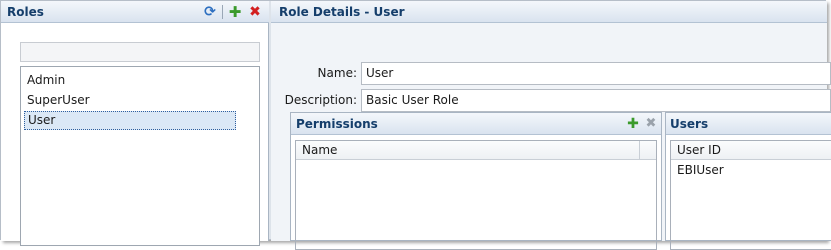 This screenshot has height=250, width=831. Describe the element at coordinates (648, 150) in the screenshot. I see `column-header-filler` at that location.